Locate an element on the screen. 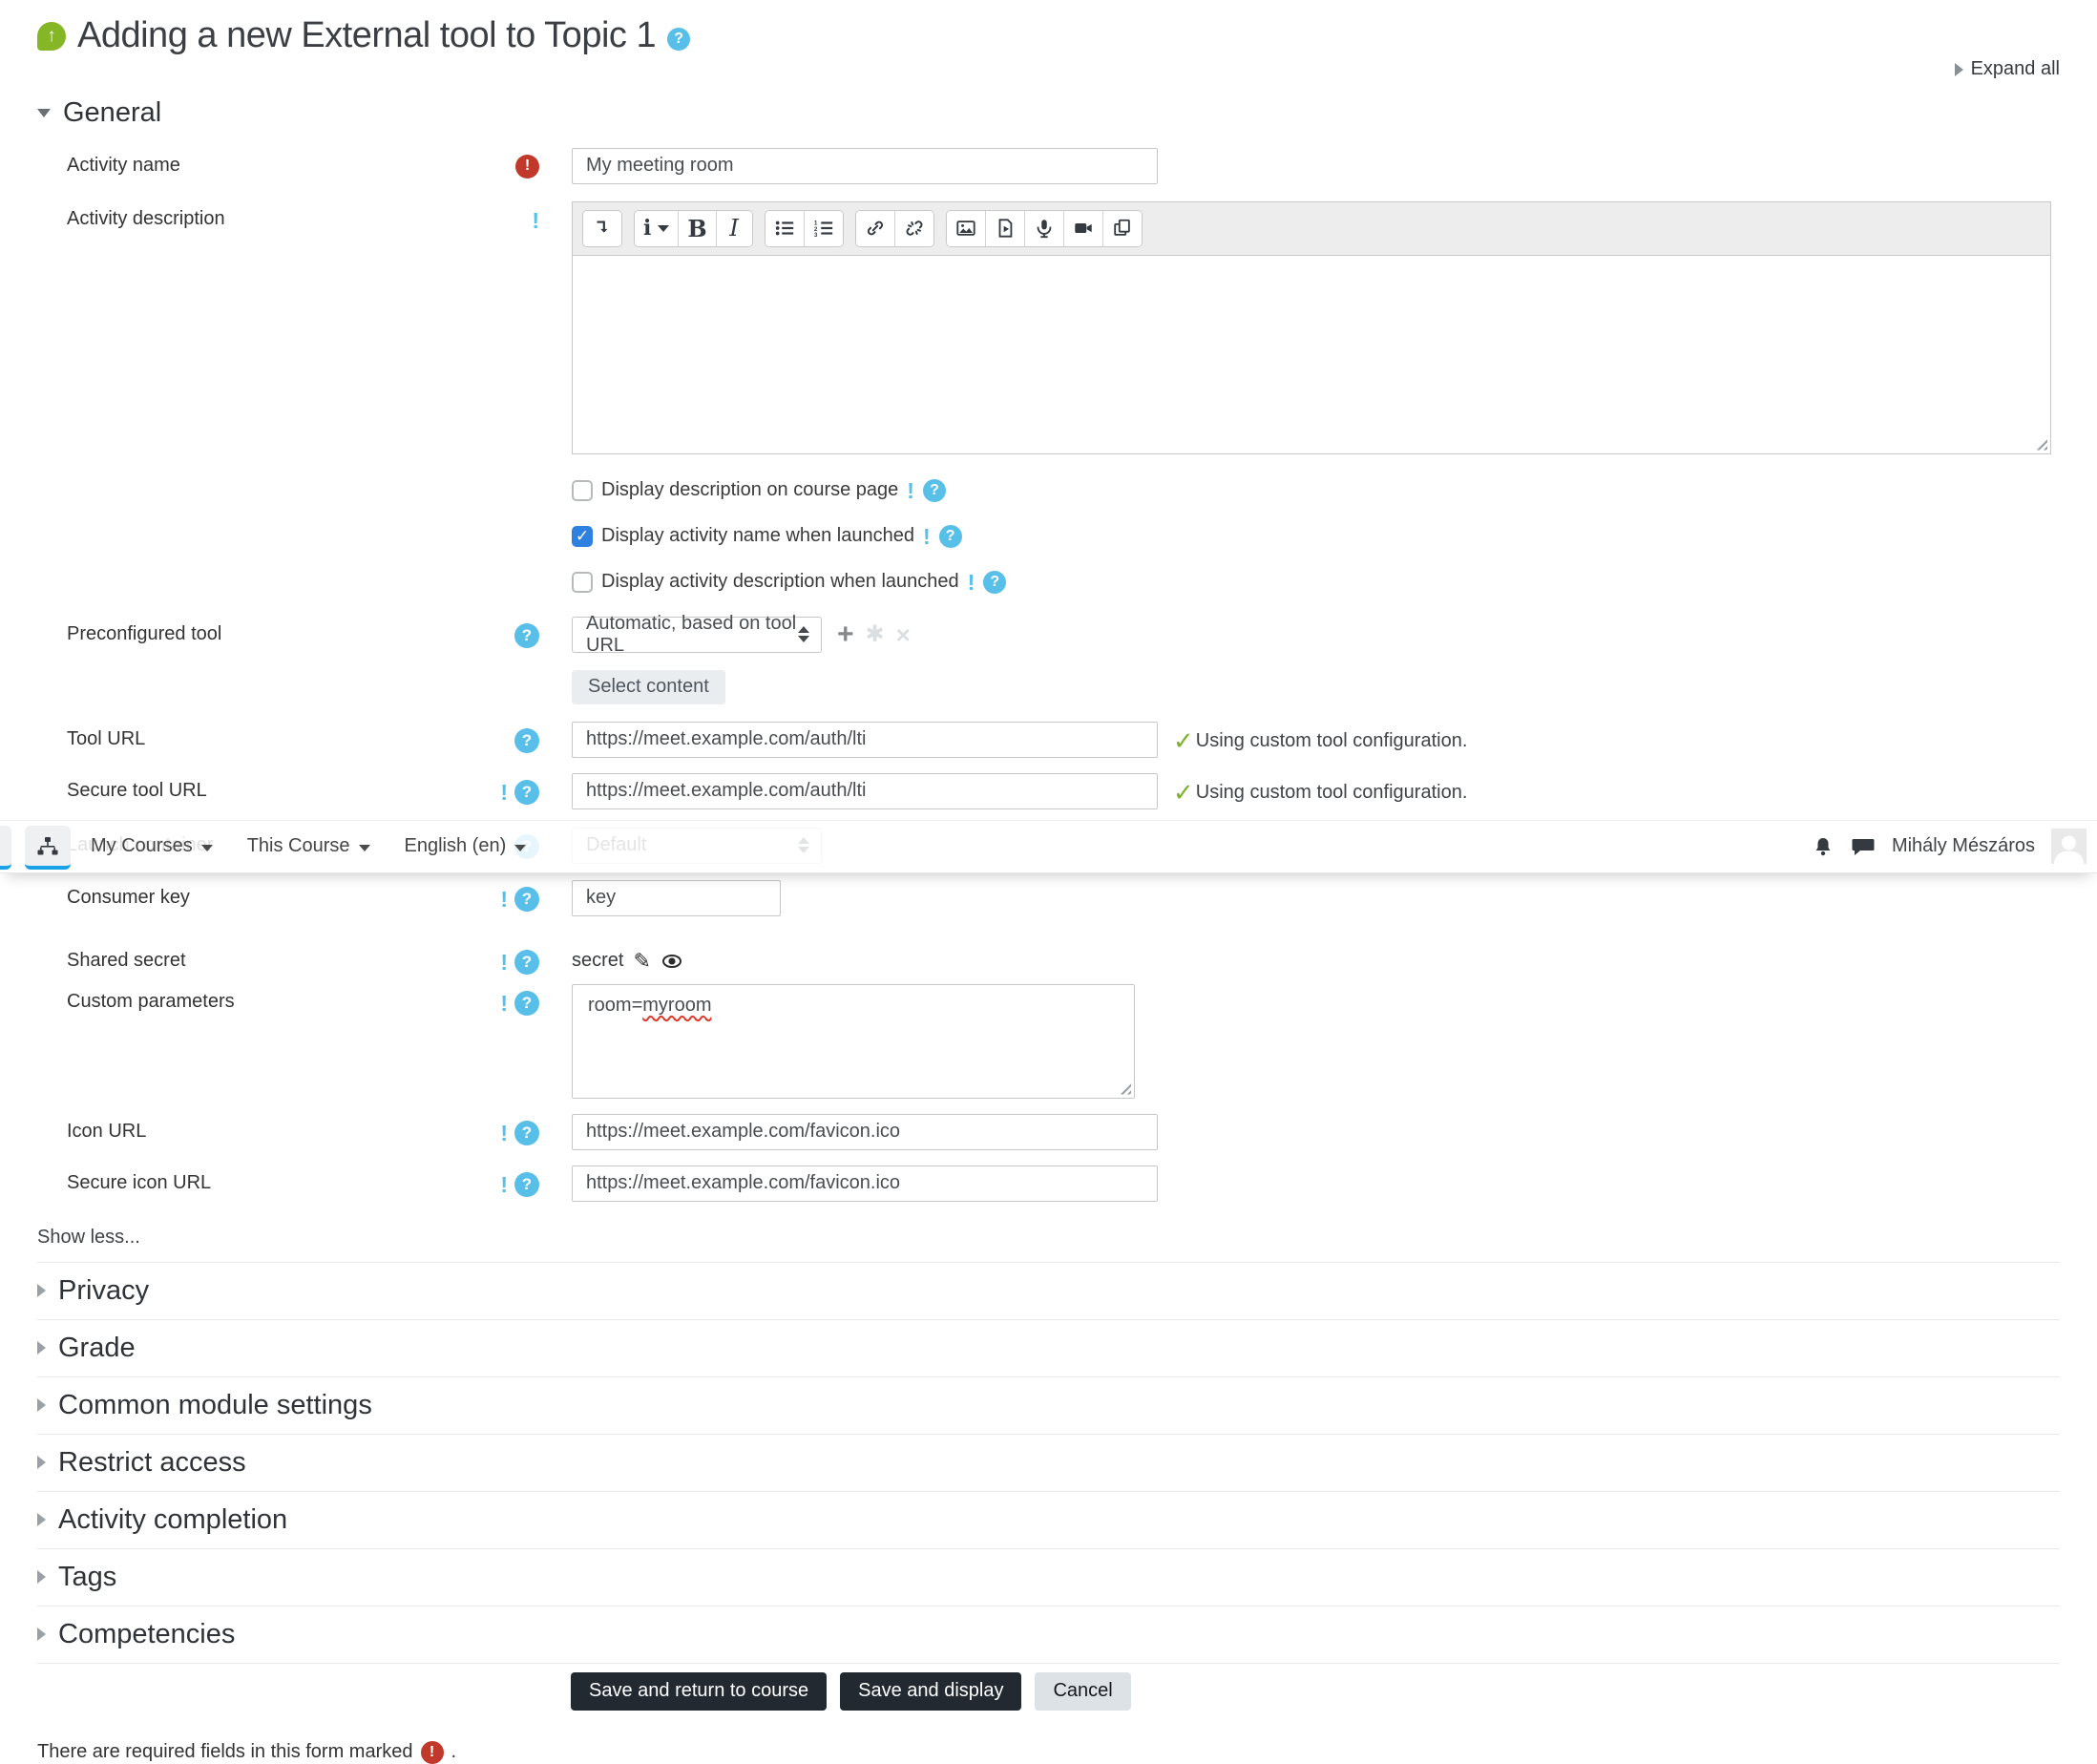 The image size is (2097, 1764). record-video-icon is located at coordinates (1083, 228).